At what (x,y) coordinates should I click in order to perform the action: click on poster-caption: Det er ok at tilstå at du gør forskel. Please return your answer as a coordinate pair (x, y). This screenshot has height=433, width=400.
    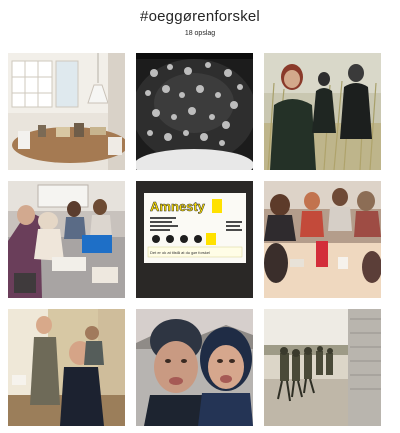
    Looking at the image, I should click on (180, 252).